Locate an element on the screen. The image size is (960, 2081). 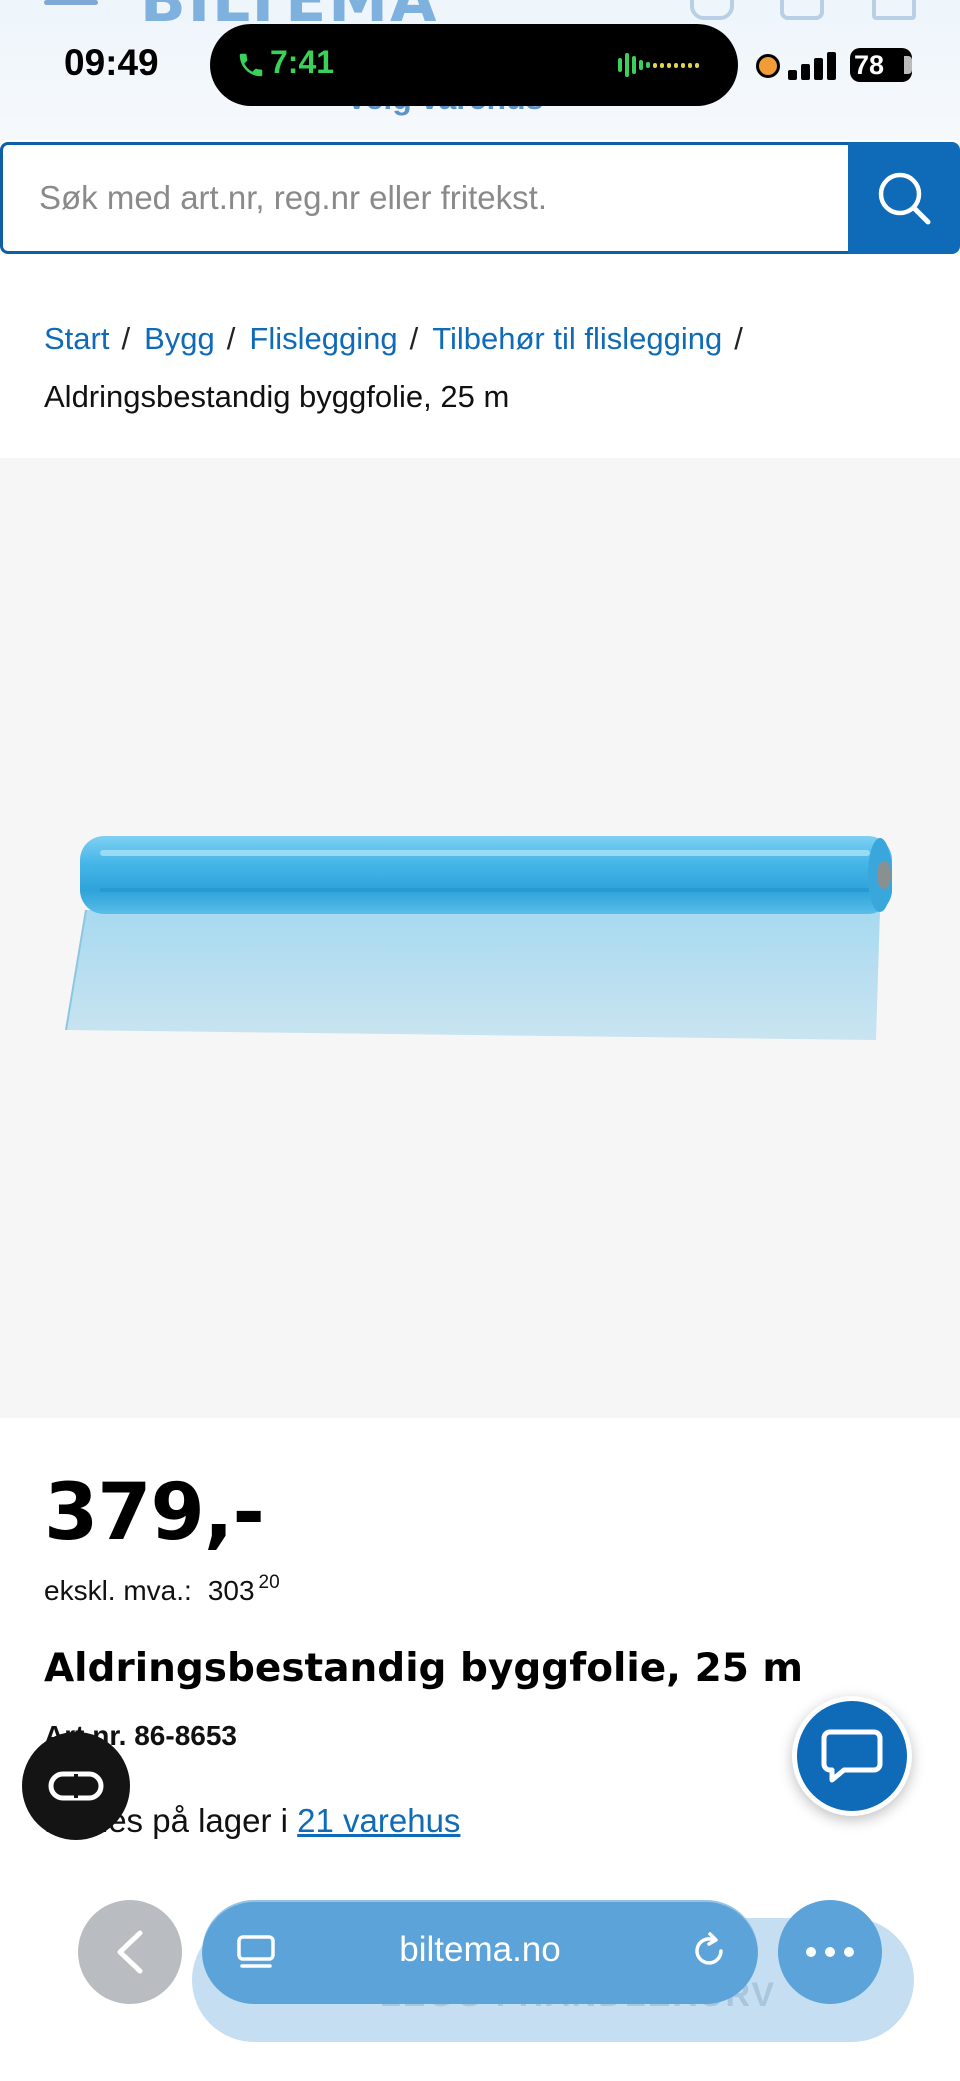
battery-icon: 78 is located at coordinates (881, 65).